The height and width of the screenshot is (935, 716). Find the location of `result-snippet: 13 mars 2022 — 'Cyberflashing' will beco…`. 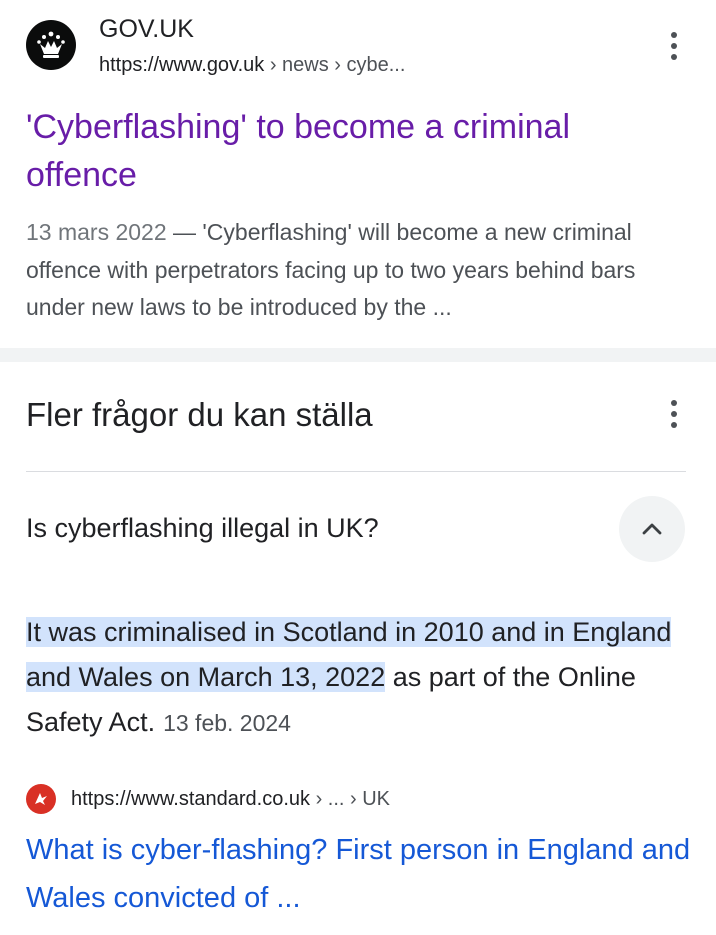

result-snippet: 13 mars 2022 — 'Cyberflashing' will beco… is located at coordinates (361, 270).